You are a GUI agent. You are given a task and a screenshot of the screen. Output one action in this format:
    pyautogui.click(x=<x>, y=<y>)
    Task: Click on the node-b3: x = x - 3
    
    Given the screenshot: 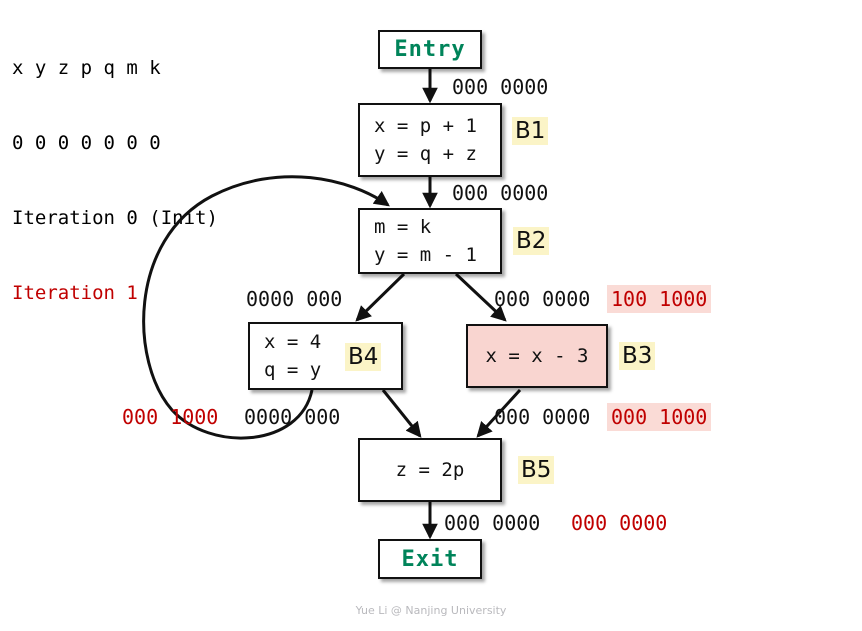 What is the action you would take?
    pyautogui.click(x=537, y=356)
    